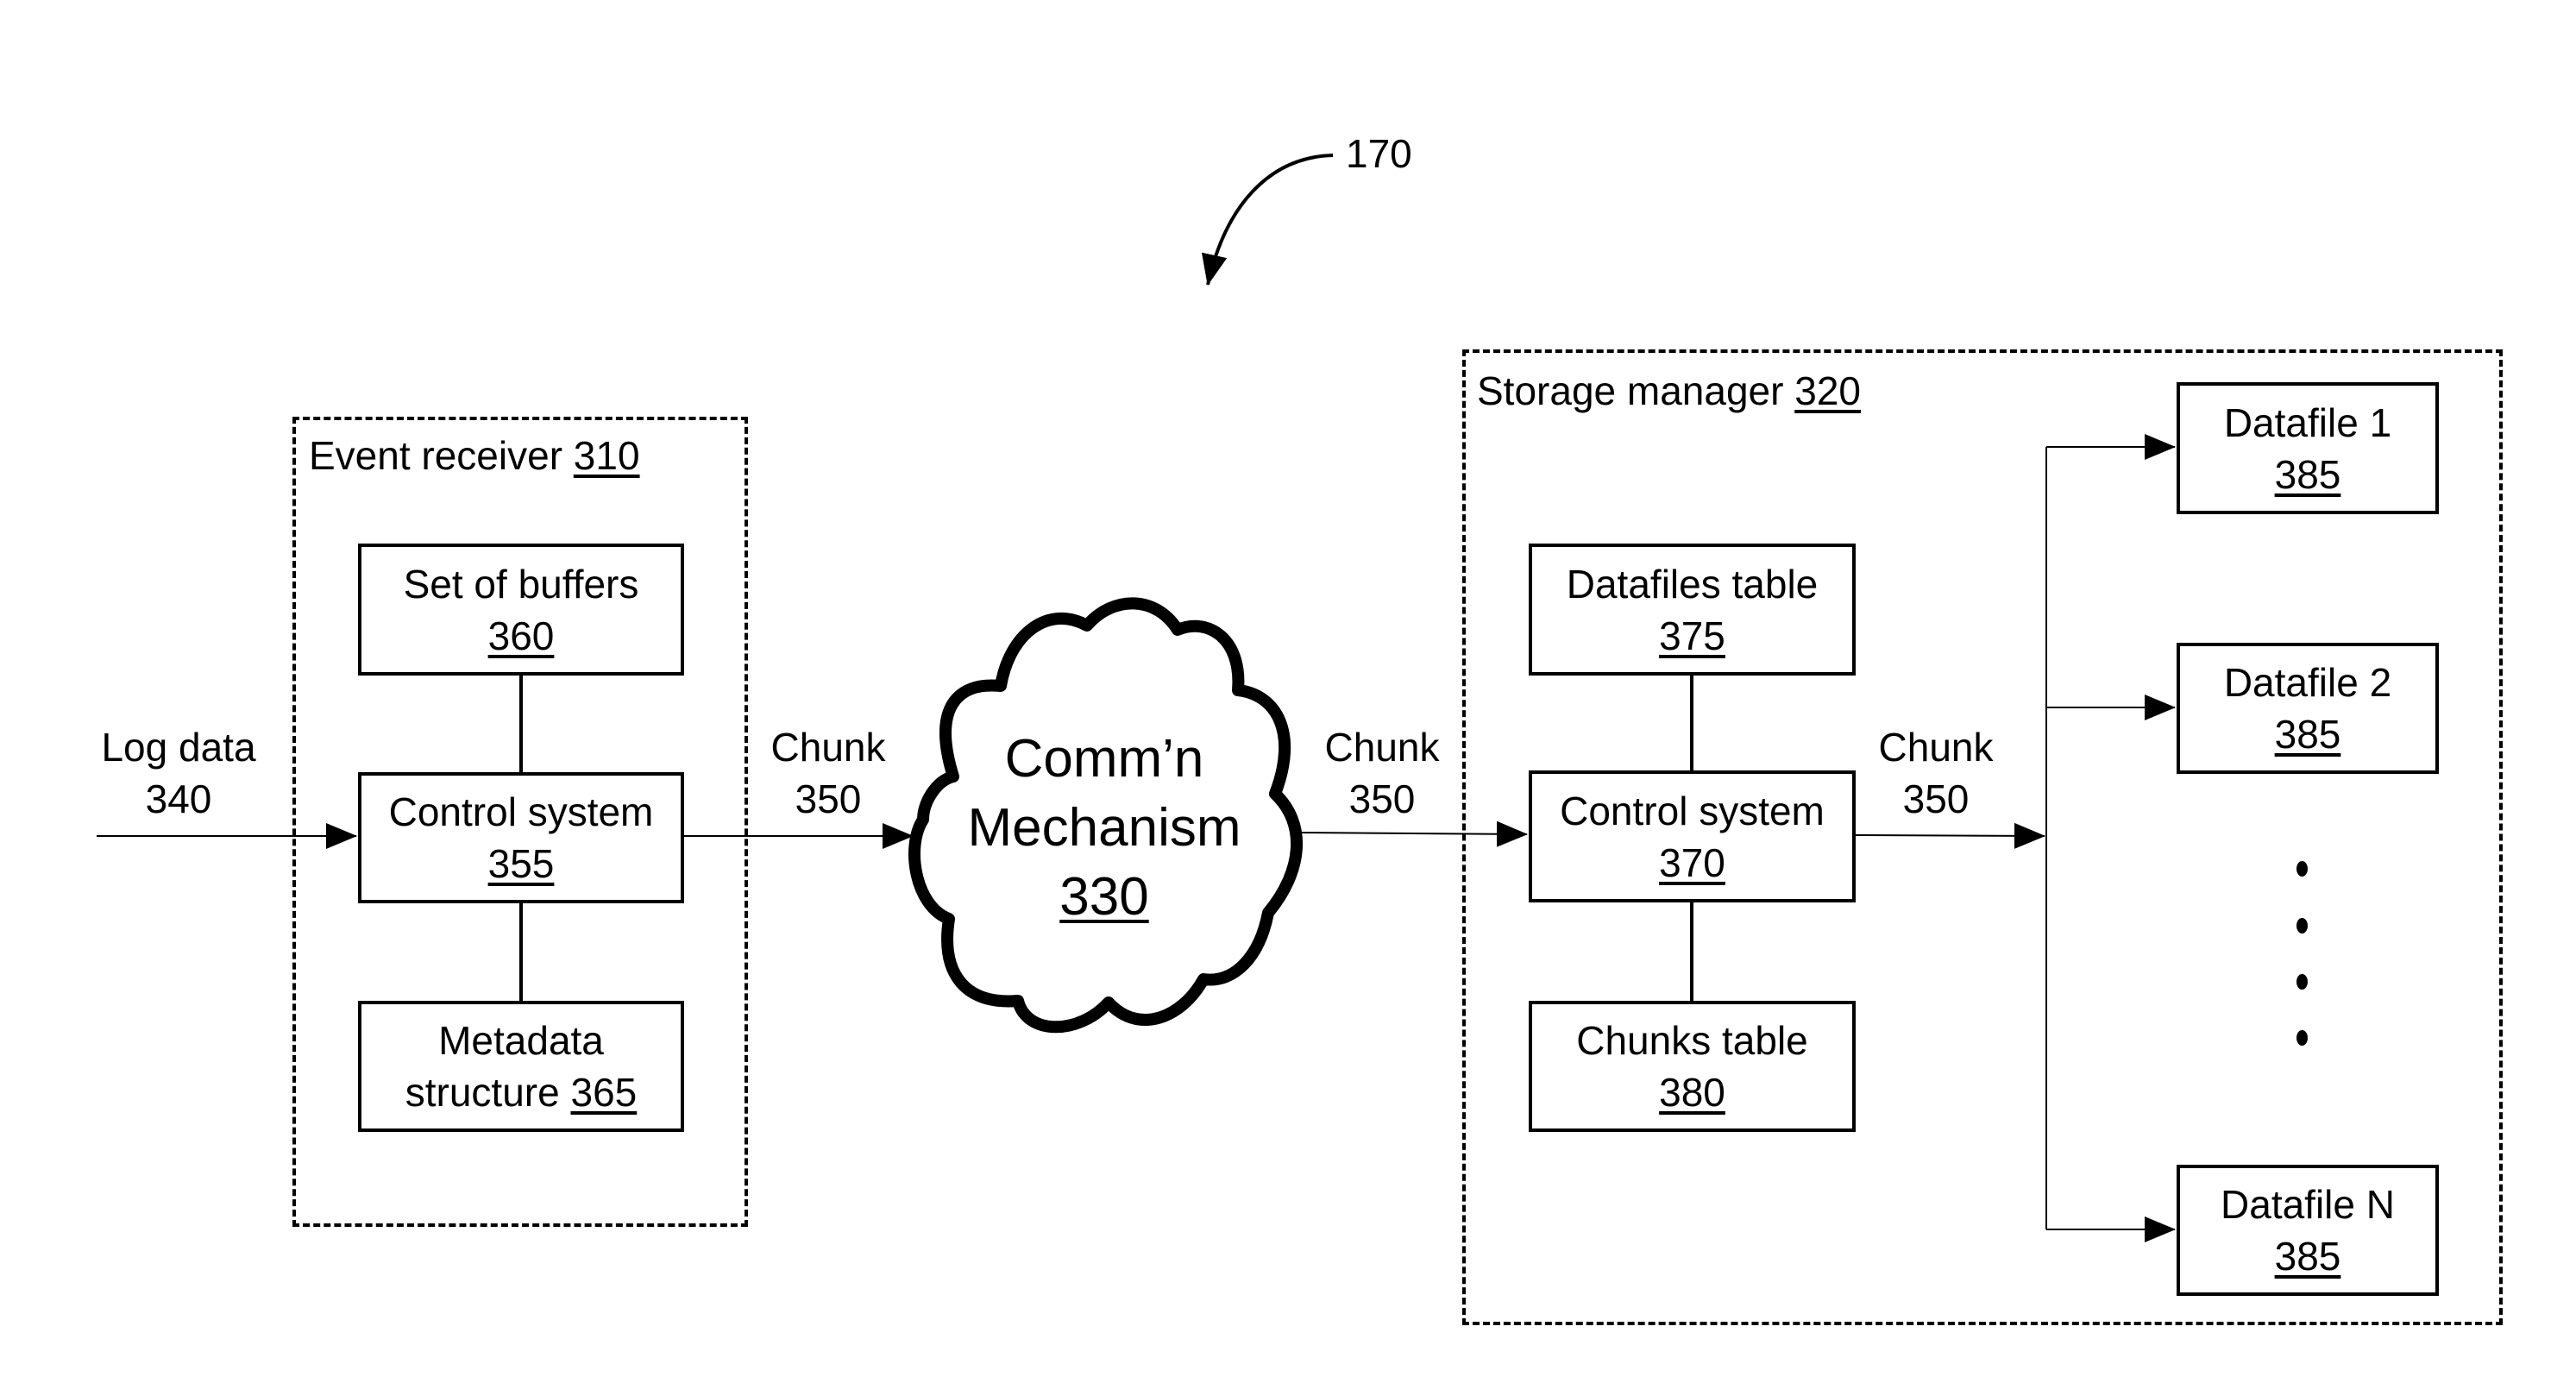 Image resolution: width=2576 pixels, height=1383 pixels. What do you see at coordinates (436, 455) in the screenshot?
I see `event-receiver-title-text: Event receiver` at bounding box center [436, 455].